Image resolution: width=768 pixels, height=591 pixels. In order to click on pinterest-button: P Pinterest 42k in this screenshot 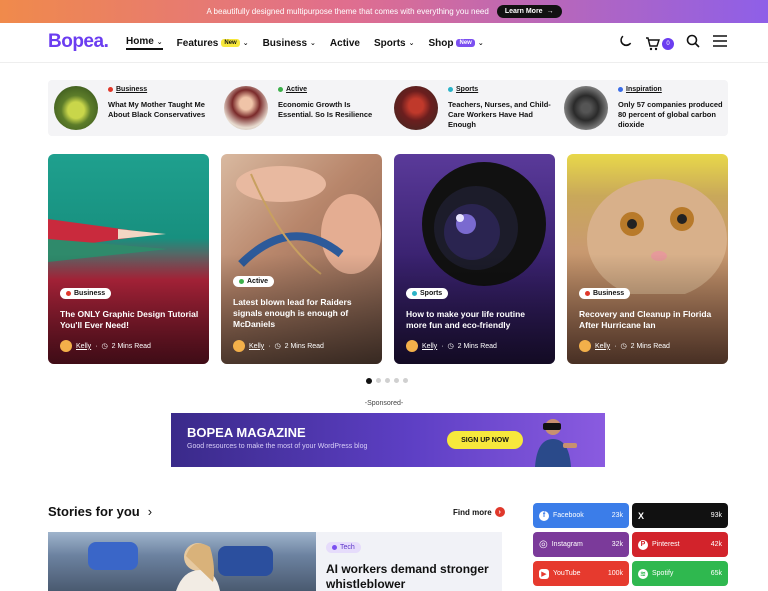, I will do `click(680, 544)`.